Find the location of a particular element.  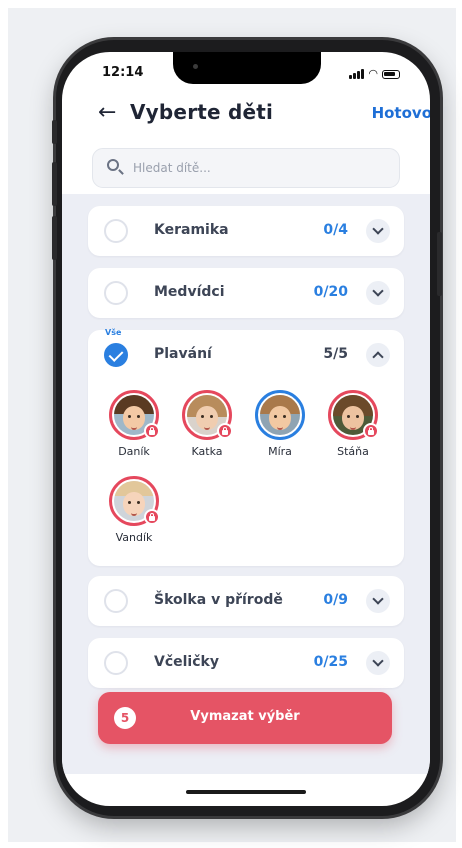

group-count: 0/4 is located at coordinates (335, 230).